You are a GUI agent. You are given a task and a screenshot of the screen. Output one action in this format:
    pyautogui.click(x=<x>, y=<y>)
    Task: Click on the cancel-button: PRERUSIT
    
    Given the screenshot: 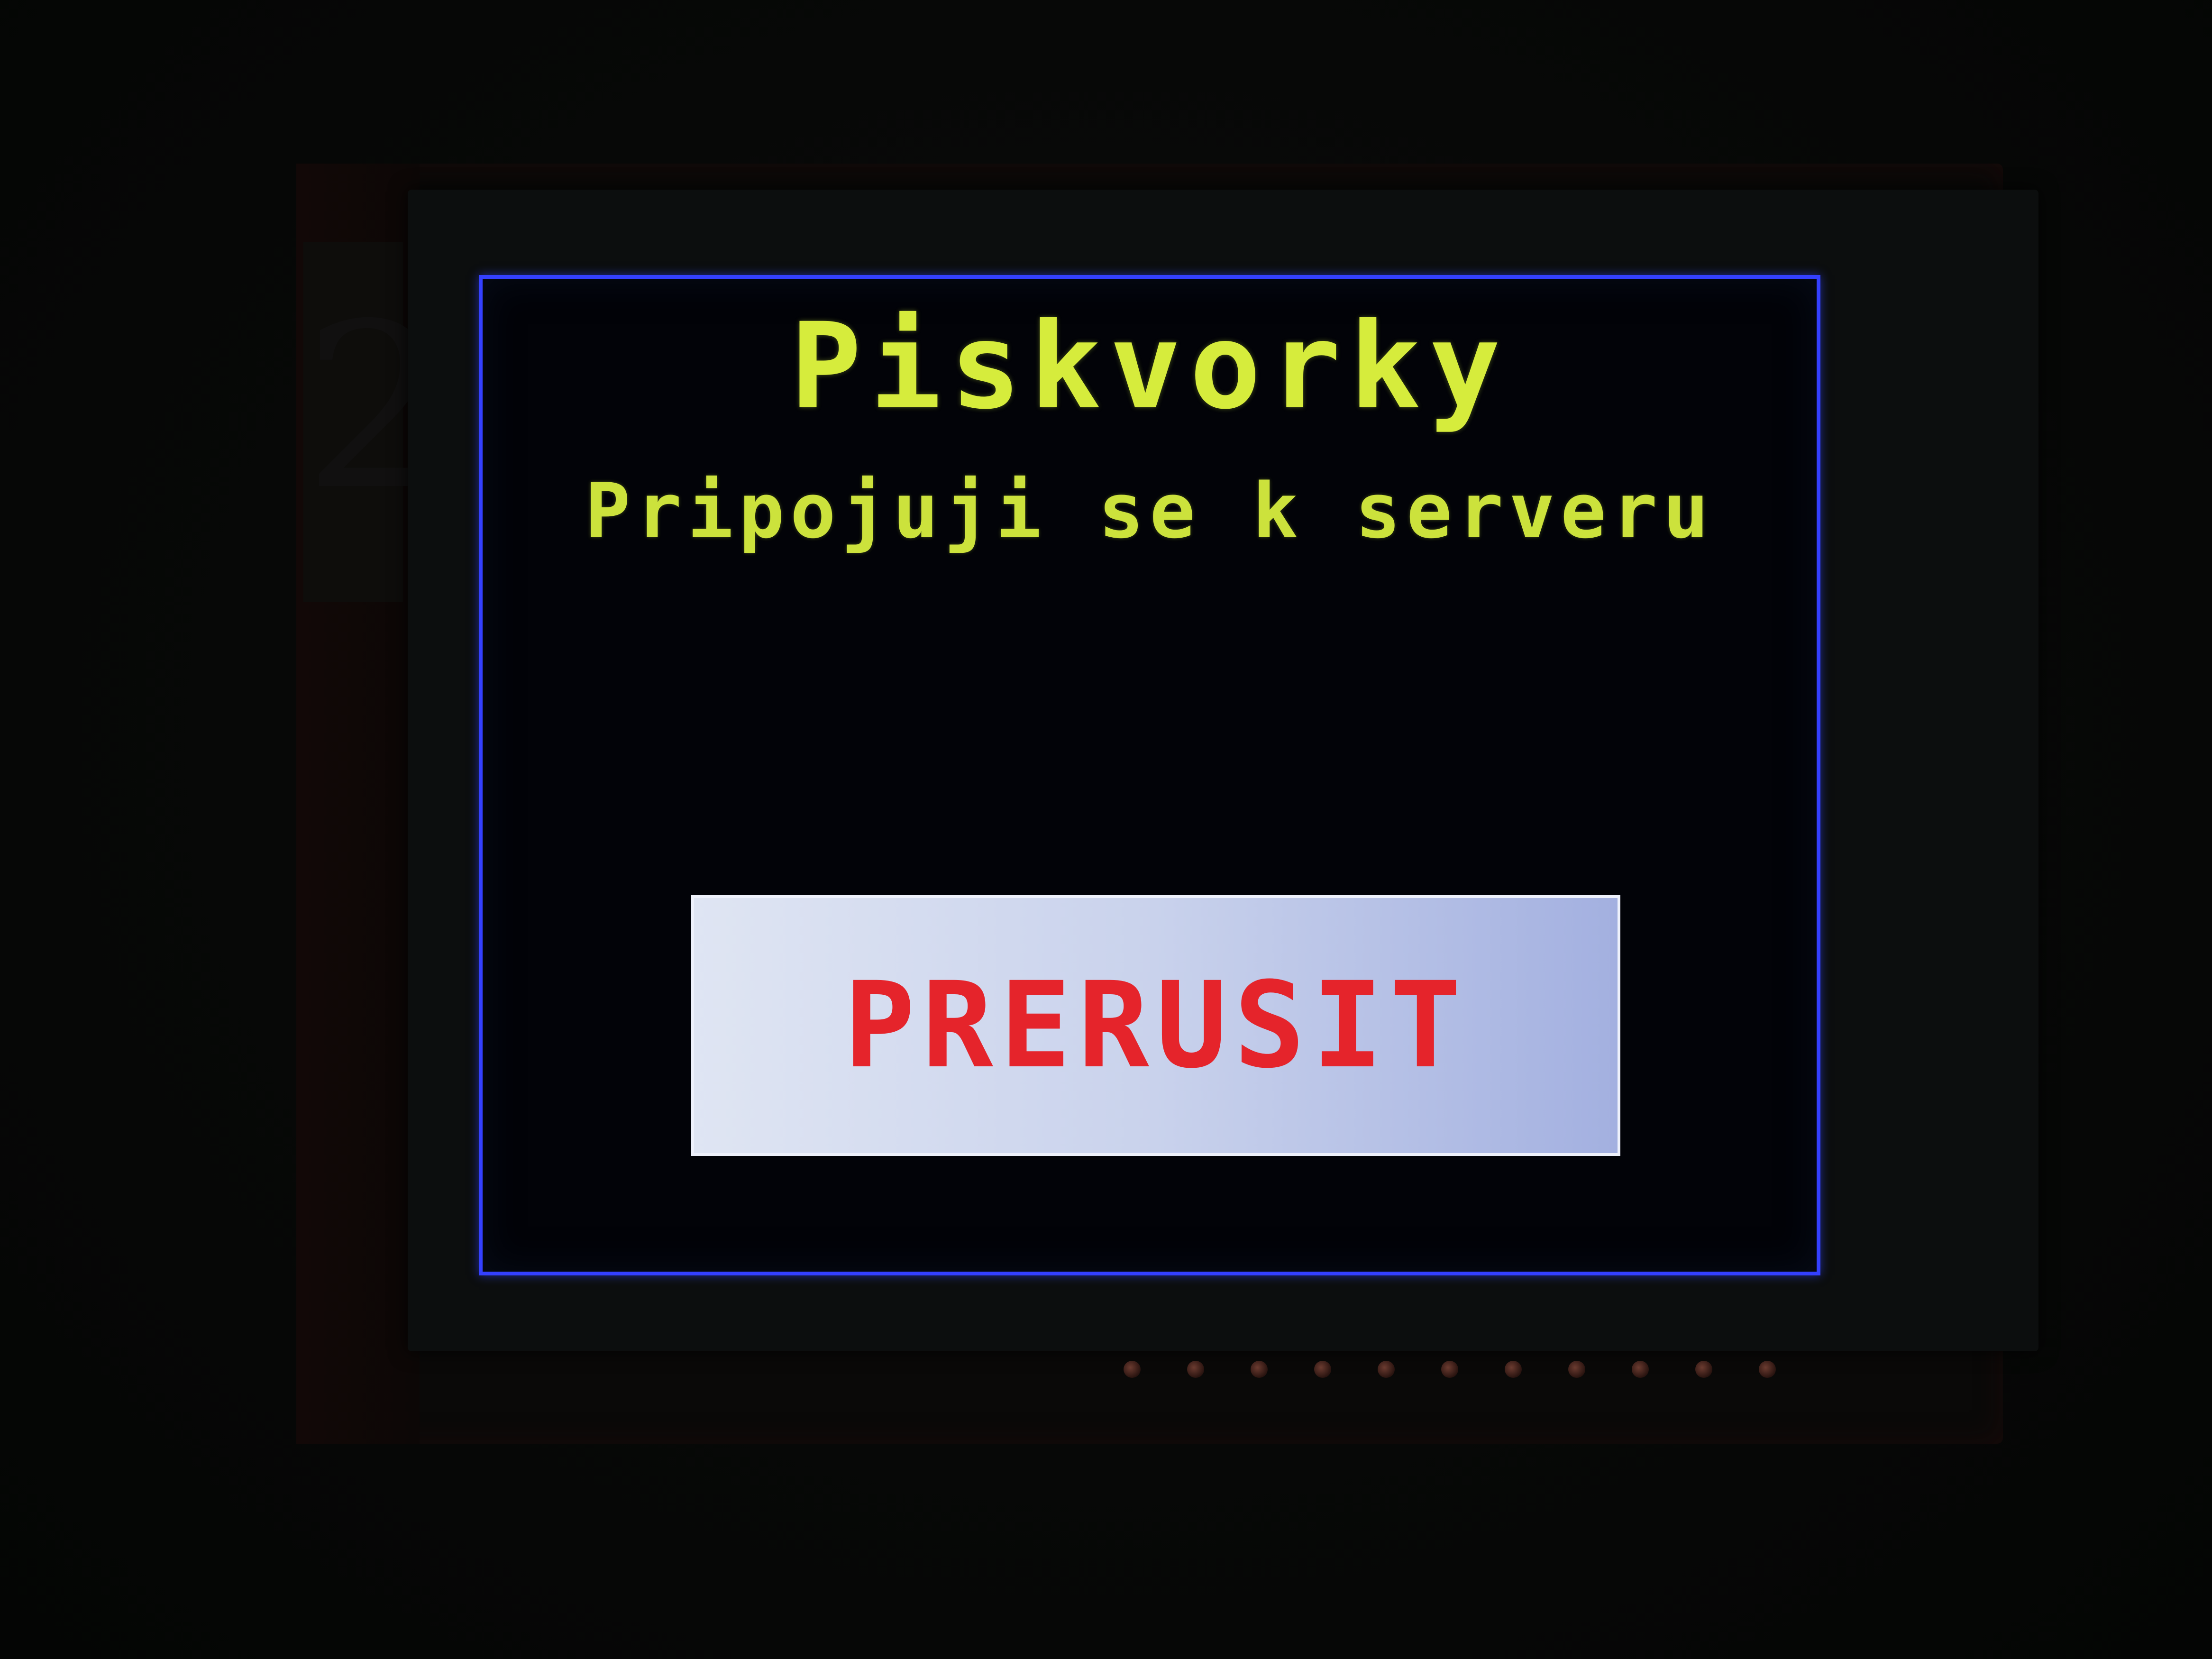 What is the action you would take?
    pyautogui.click(x=1155, y=1025)
    